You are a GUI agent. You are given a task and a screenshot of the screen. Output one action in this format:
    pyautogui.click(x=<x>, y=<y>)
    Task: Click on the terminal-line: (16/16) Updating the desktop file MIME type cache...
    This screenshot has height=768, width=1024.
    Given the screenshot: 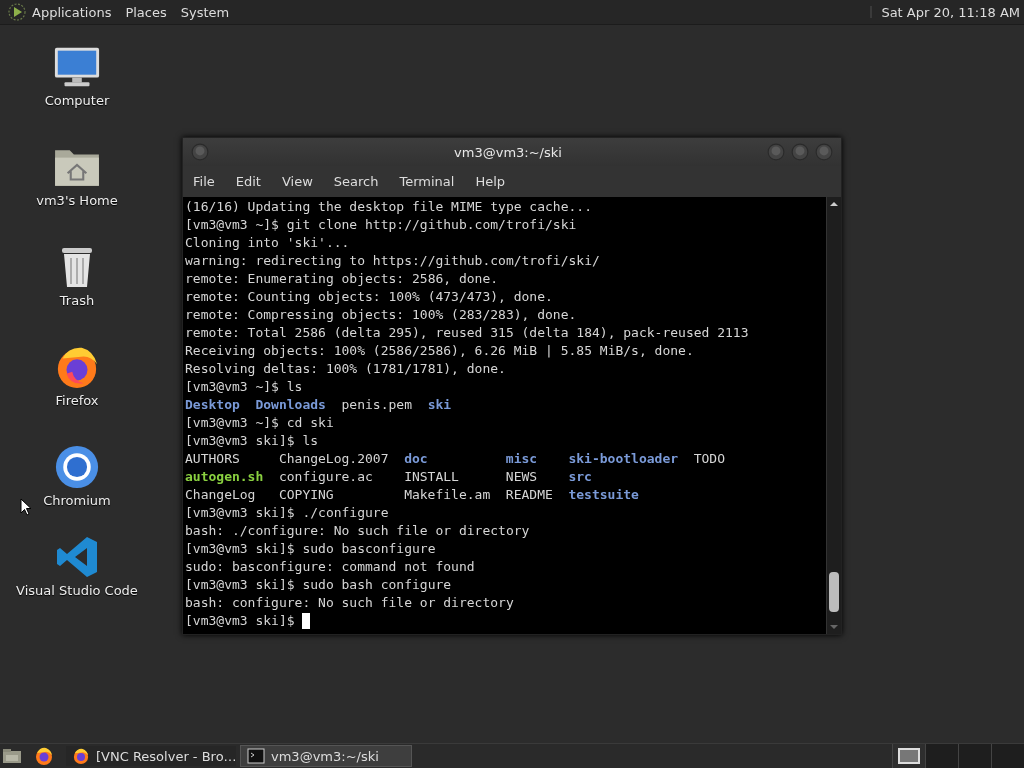 What is the action you would take?
    pyautogui.click(x=388, y=207)
    